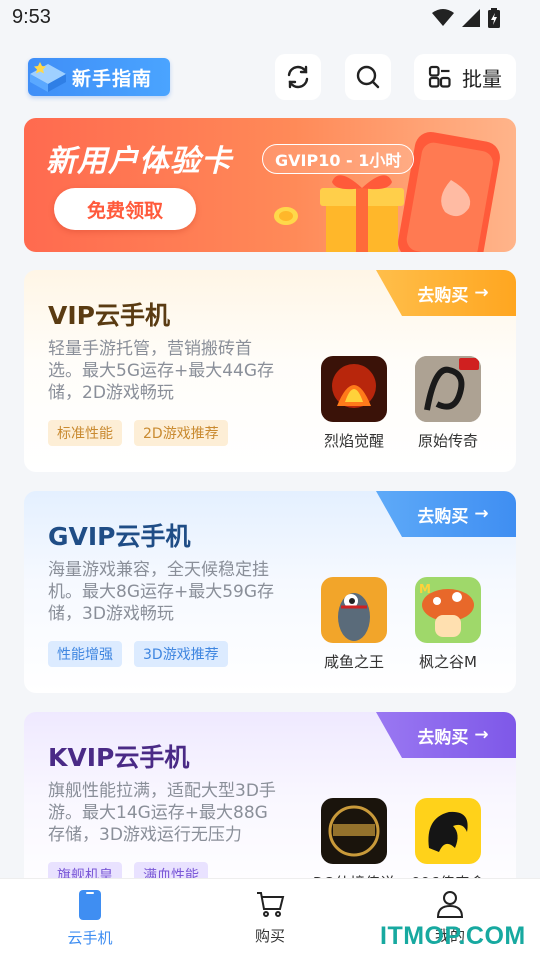 The width and height of the screenshot is (540, 960). I want to click on card-tag: 2D游戏推荐, so click(181, 433).